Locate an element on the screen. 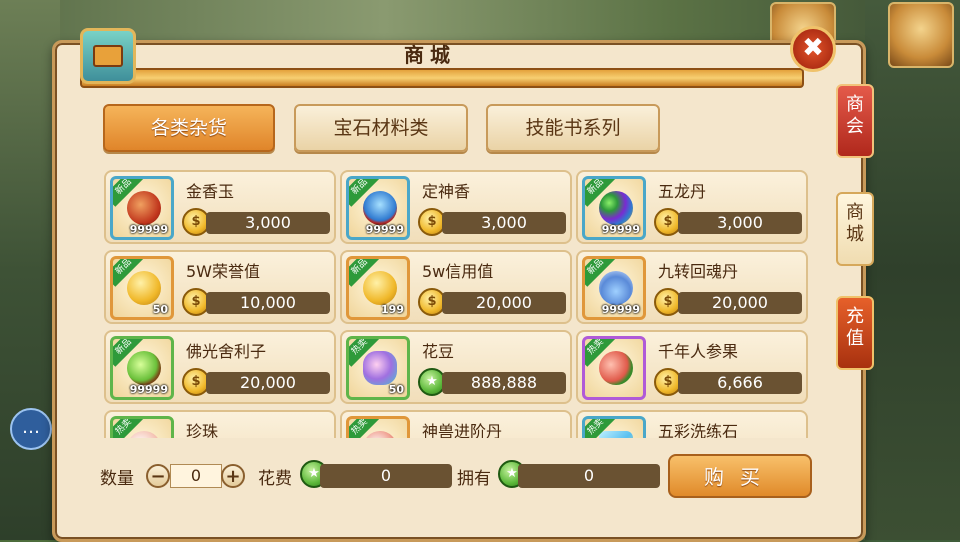 This screenshot has height=542, width=960. quantity-label: 数量 is located at coordinates (117, 479).